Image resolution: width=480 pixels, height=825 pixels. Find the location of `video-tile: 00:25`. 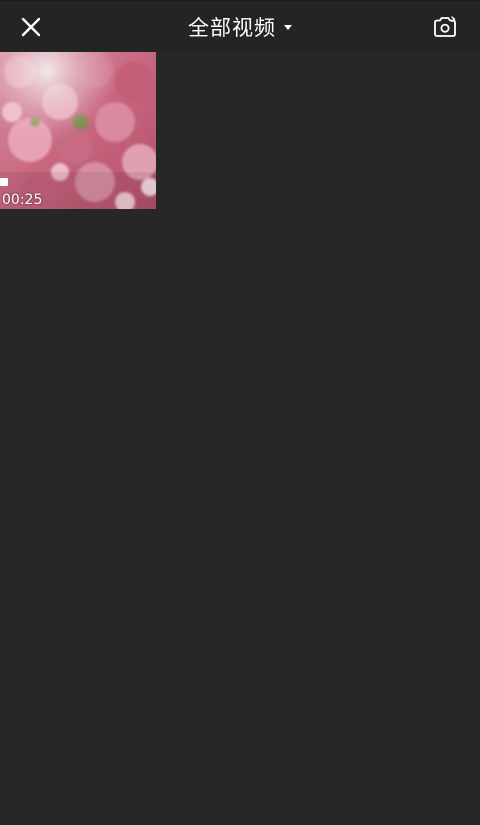

video-tile: 00:25 is located at coordinates (78, 130).